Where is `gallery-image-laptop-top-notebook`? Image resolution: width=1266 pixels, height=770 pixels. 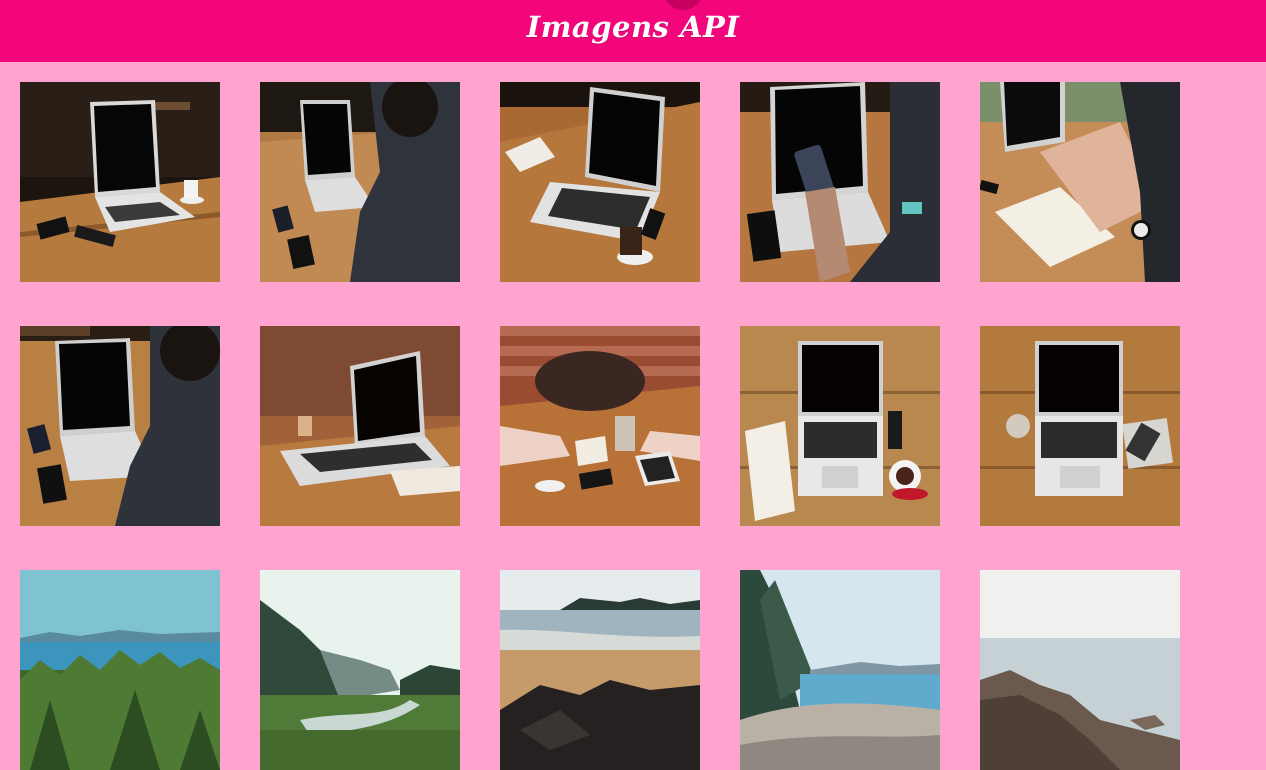
gallery-image-laptop-top-notebook is located at coordinates (840, 426).